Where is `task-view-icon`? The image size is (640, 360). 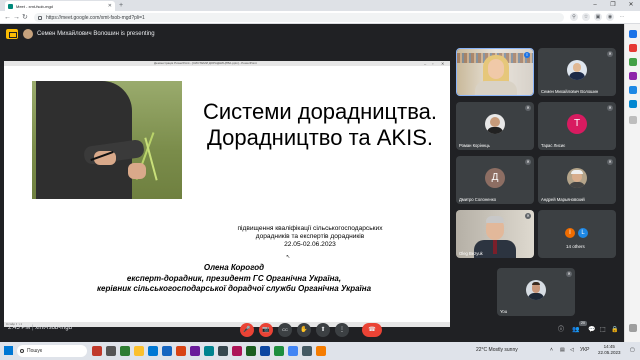 task-view-icon is located at coordinates (111, 351).